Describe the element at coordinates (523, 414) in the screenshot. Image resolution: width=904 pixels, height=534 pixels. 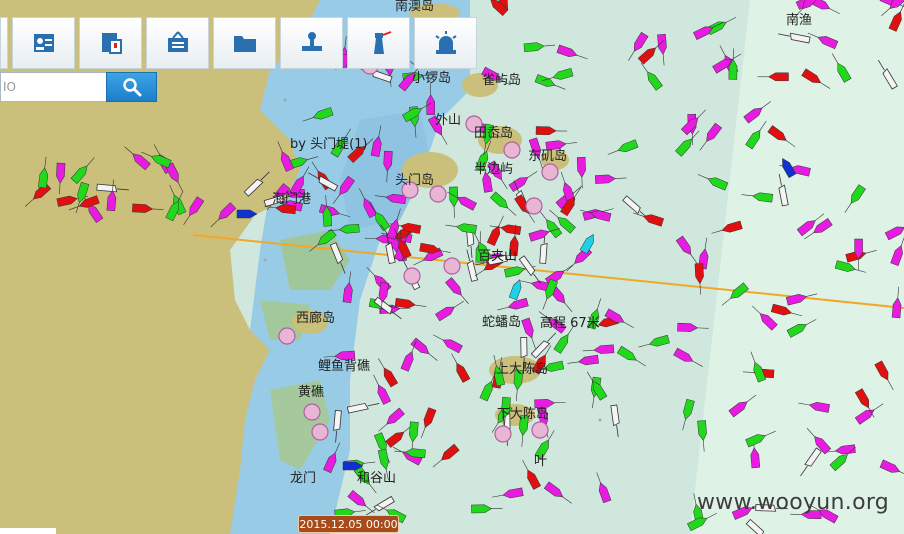
I see `map-label: 下大陈岛` at that location.